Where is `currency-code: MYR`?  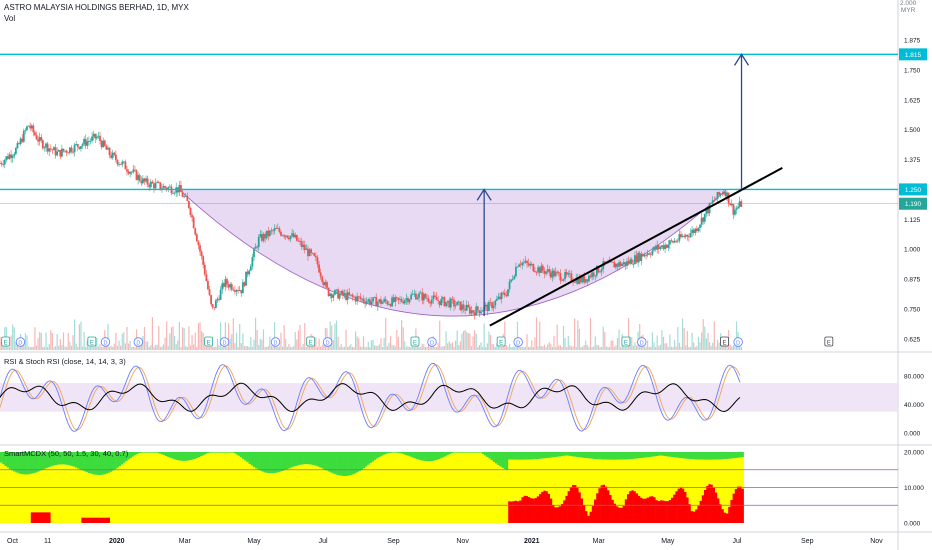 currency-code: MYR is located at coordinates (908, 10).